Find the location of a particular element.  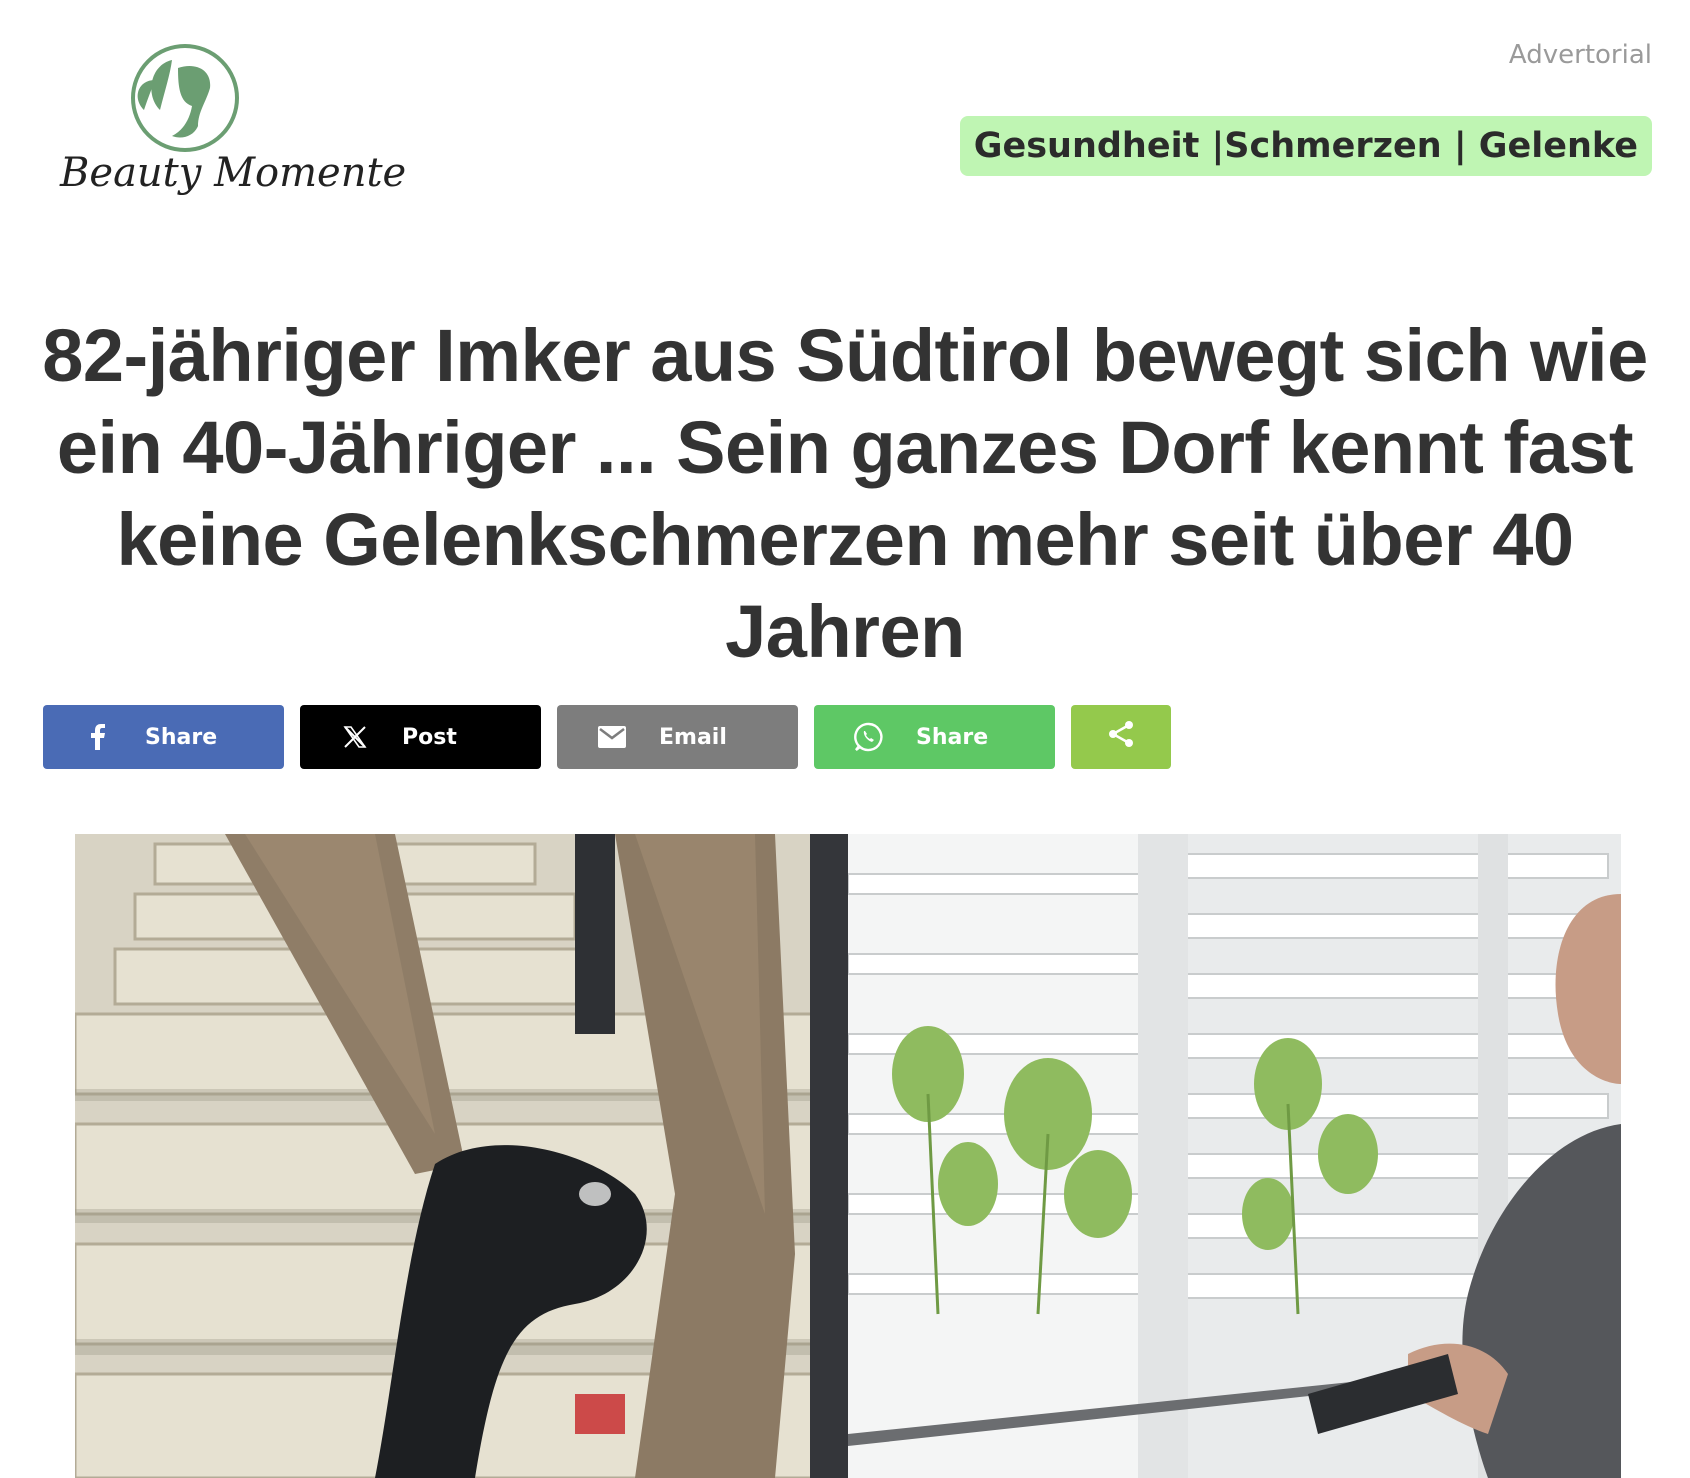

x-post-label: Post is located at coordinates (429, 737).